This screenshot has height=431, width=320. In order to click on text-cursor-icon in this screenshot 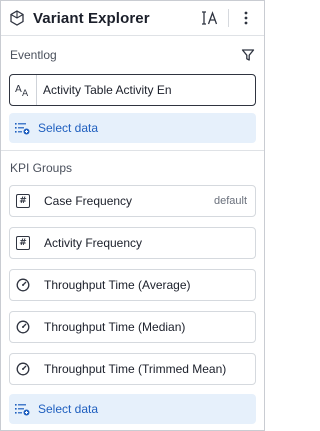, I will do `click(210, 18)`.